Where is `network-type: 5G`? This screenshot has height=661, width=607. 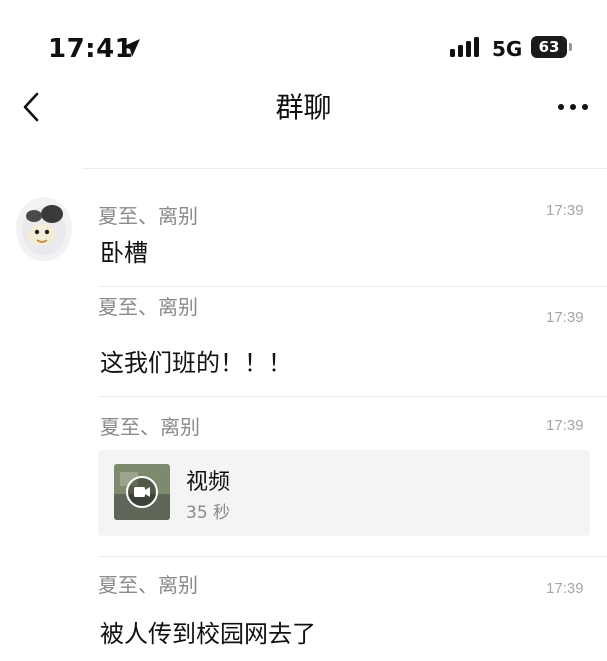 network-type: 5G is located at coordinates (507, 49).